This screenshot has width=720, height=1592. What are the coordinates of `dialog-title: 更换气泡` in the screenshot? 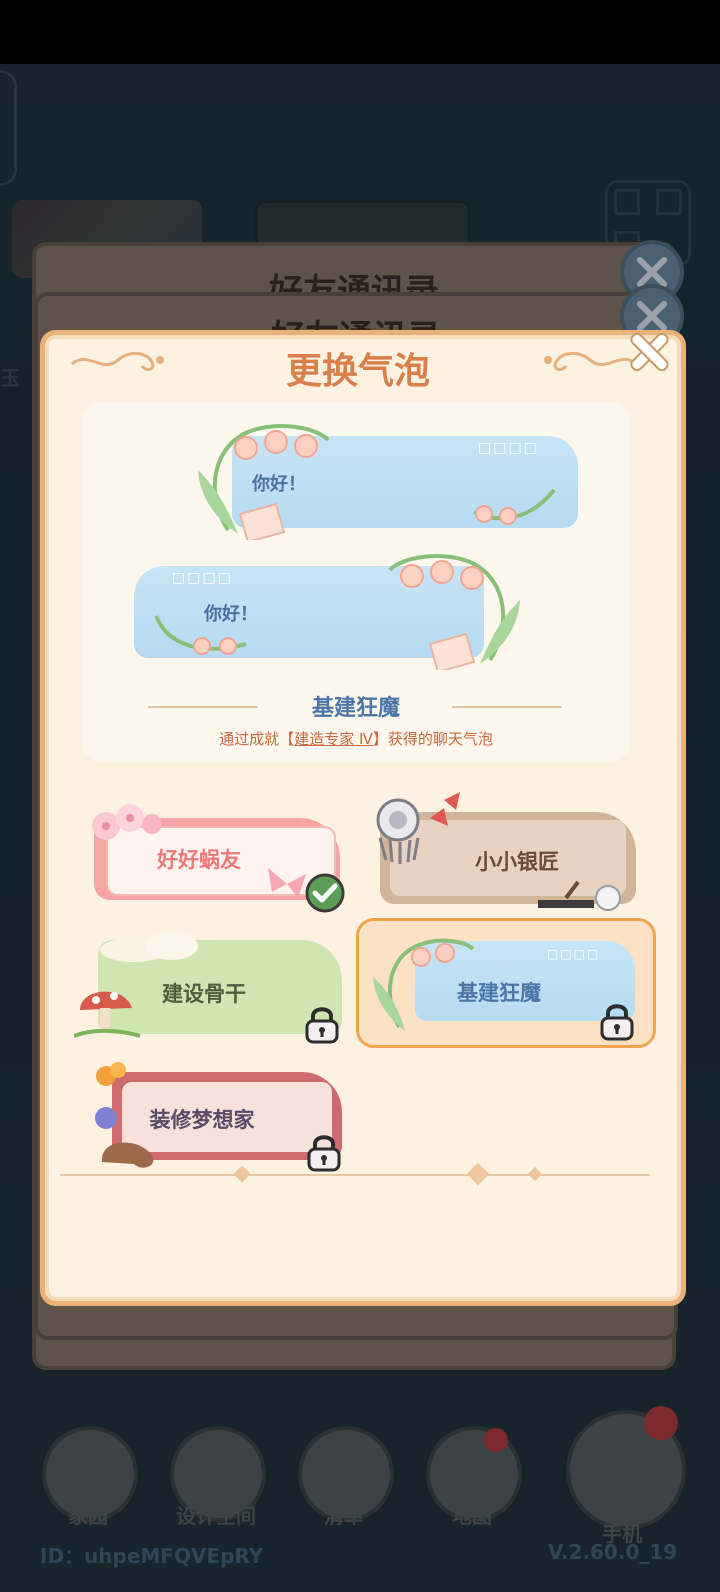 It's located at (357, 371).